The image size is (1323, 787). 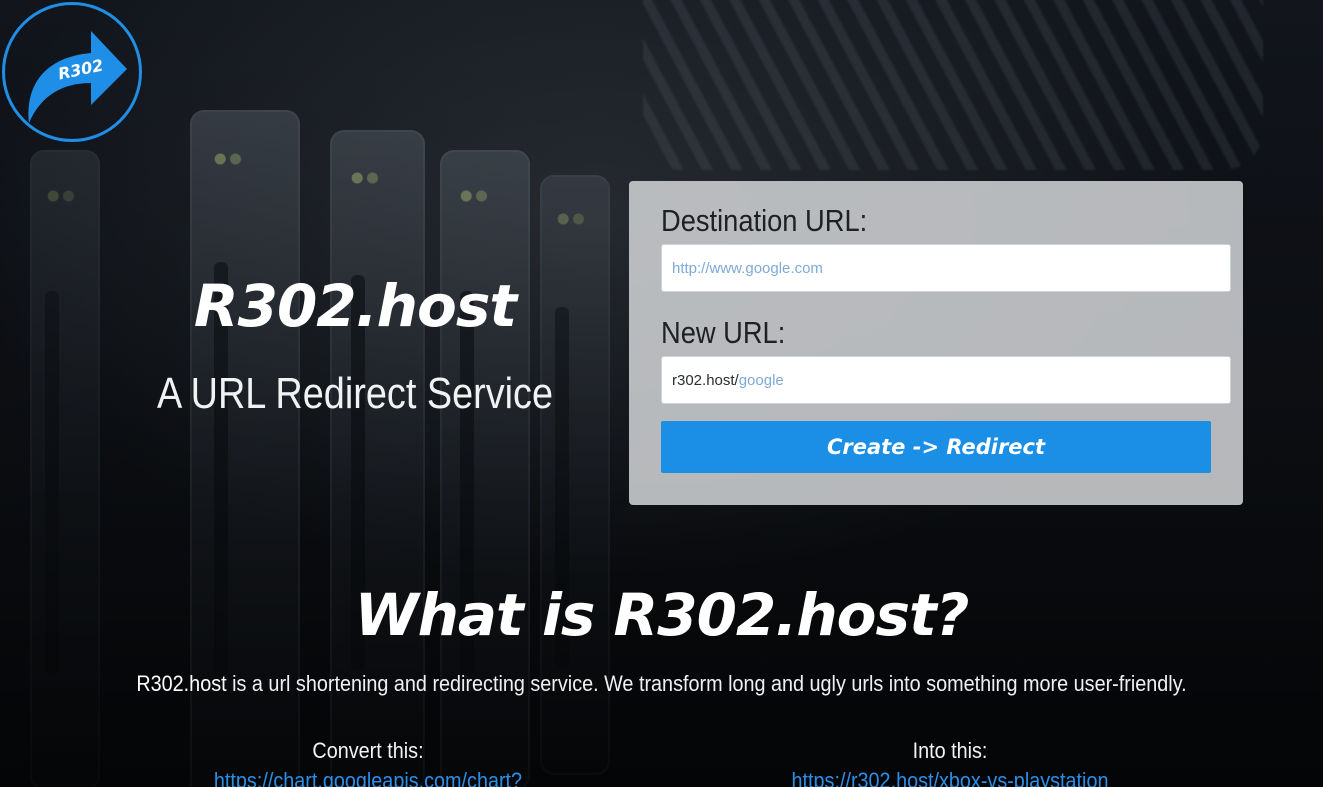 What do you see at coordinates (368, 750) in the screenshot?
I see `convert-heading: Convert this:` at bounding box center [368, 750].